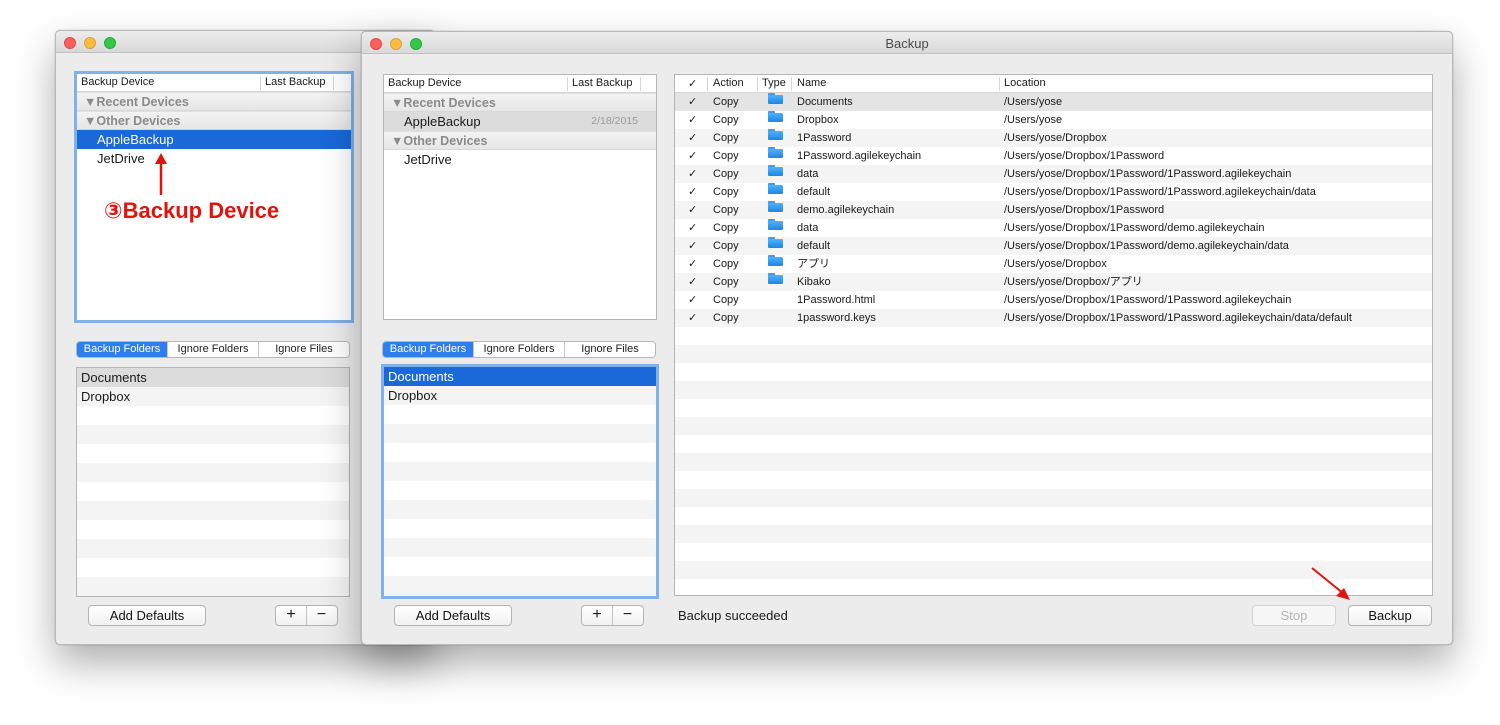 The height and width of the screenshot is (725, 1500). What do you see at coordinates (836, 300) in the screenshot?
I see `row-name: 1Password.html` at bounding box center [836, 300].